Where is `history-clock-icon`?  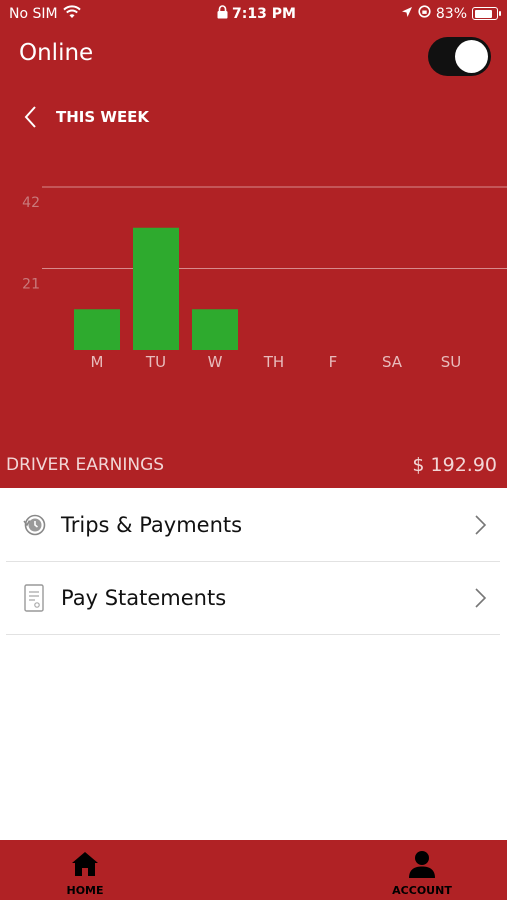 history-clock-icon is located at coordinates (34, 525).